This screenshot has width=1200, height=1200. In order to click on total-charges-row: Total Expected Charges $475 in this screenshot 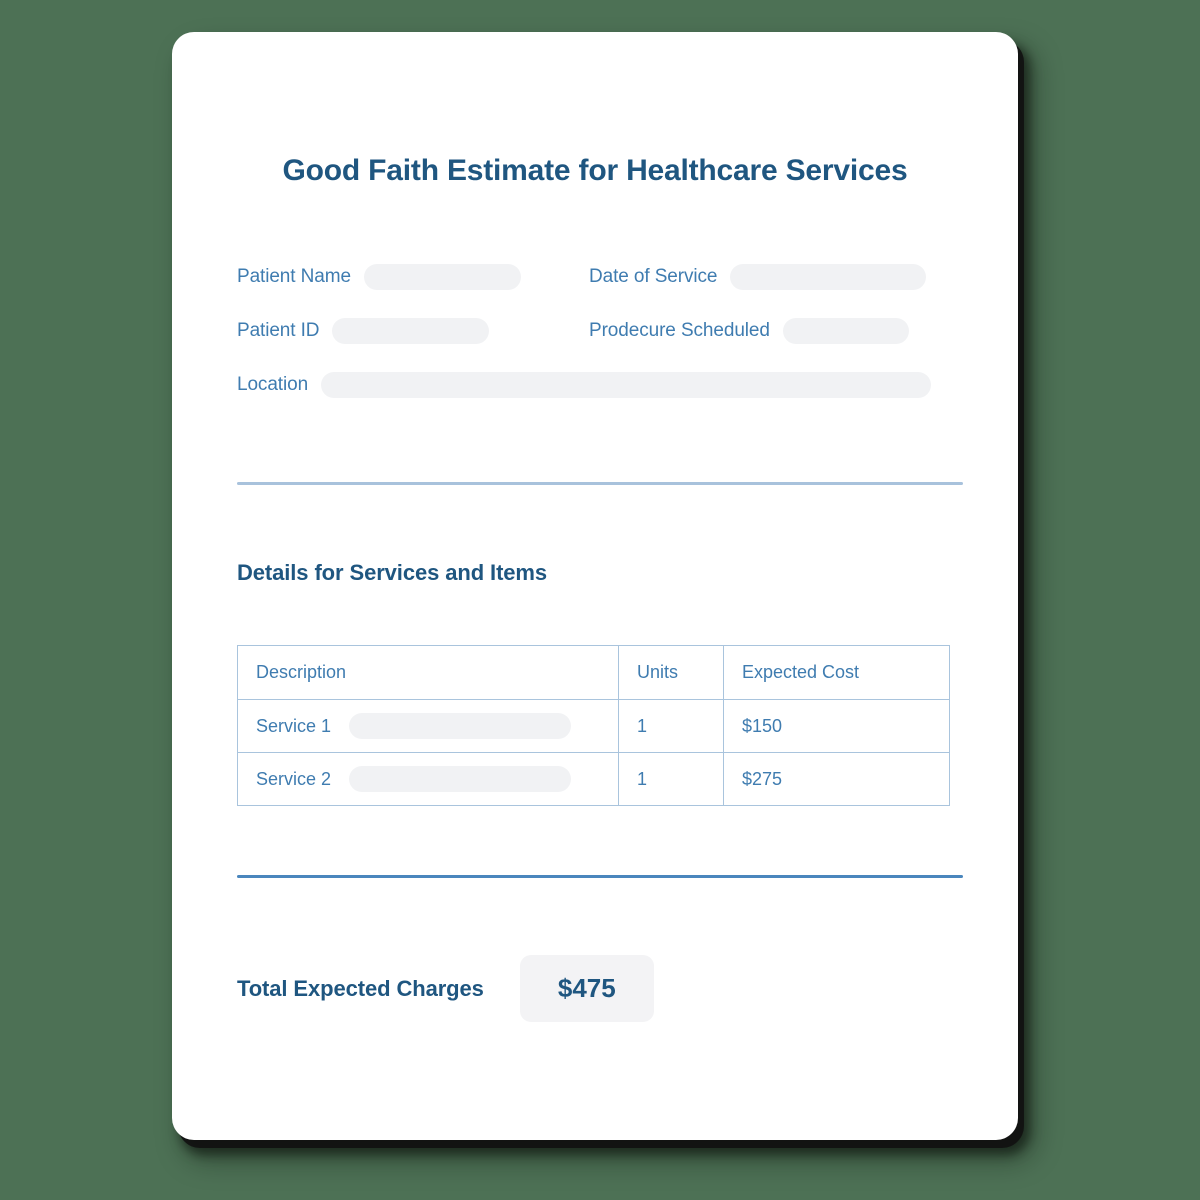, I will do `click(445, 988)`.